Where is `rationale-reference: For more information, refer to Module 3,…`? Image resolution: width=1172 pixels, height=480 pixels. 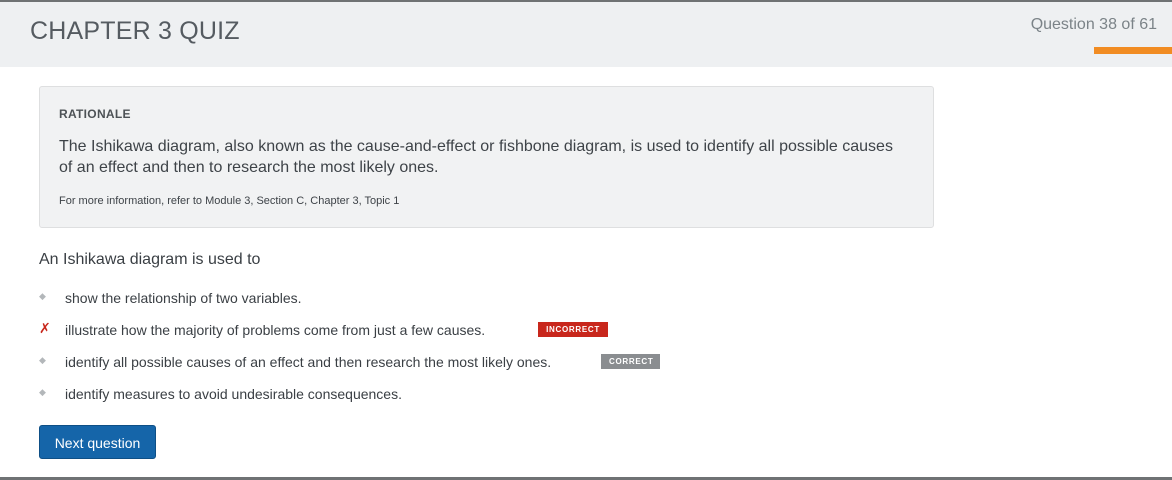
rationale-reference: For more information, refer to Module 3,… is located at coordinates (229, 201).